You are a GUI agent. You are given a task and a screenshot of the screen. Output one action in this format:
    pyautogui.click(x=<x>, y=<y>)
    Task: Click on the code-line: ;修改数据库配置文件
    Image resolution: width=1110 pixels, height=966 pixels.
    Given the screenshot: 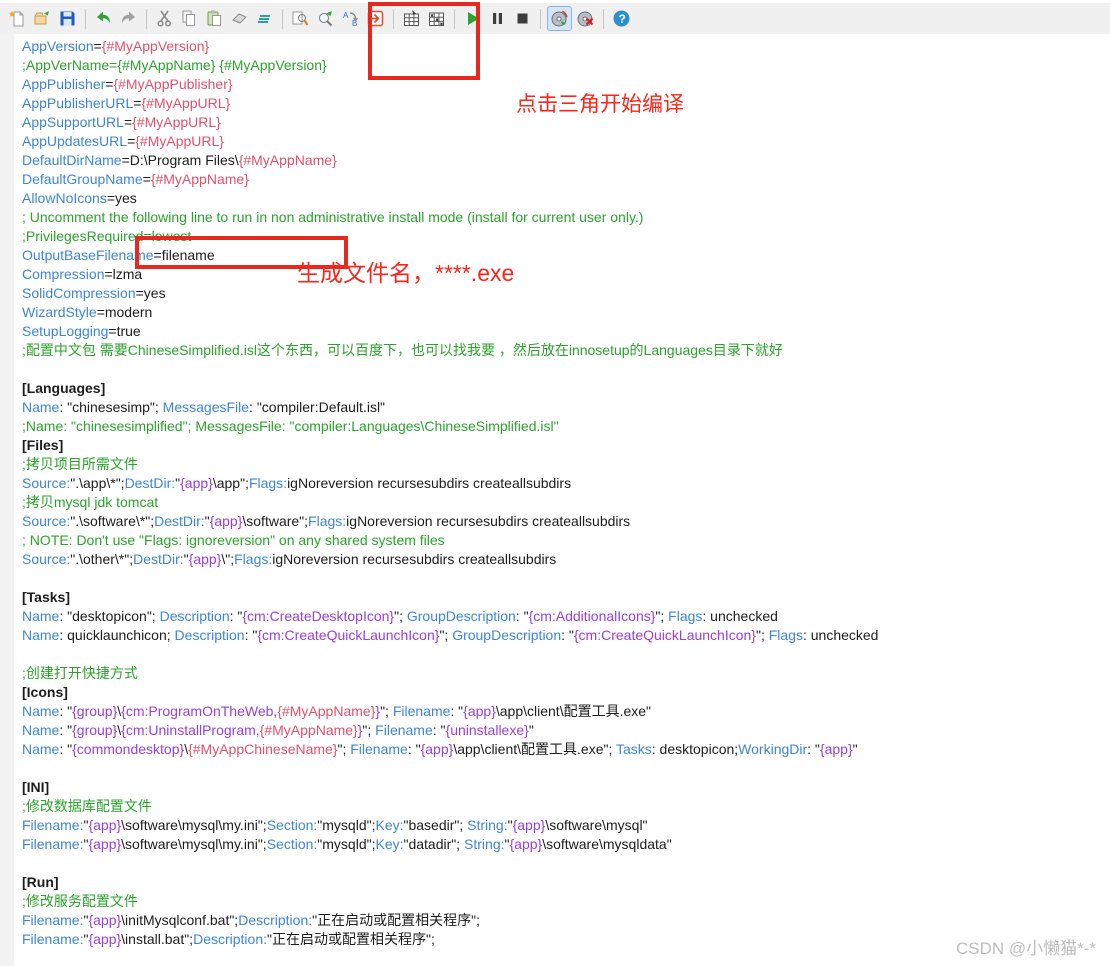 What is the action you would take?
    pyautogui.click(x=87, y=806)
    